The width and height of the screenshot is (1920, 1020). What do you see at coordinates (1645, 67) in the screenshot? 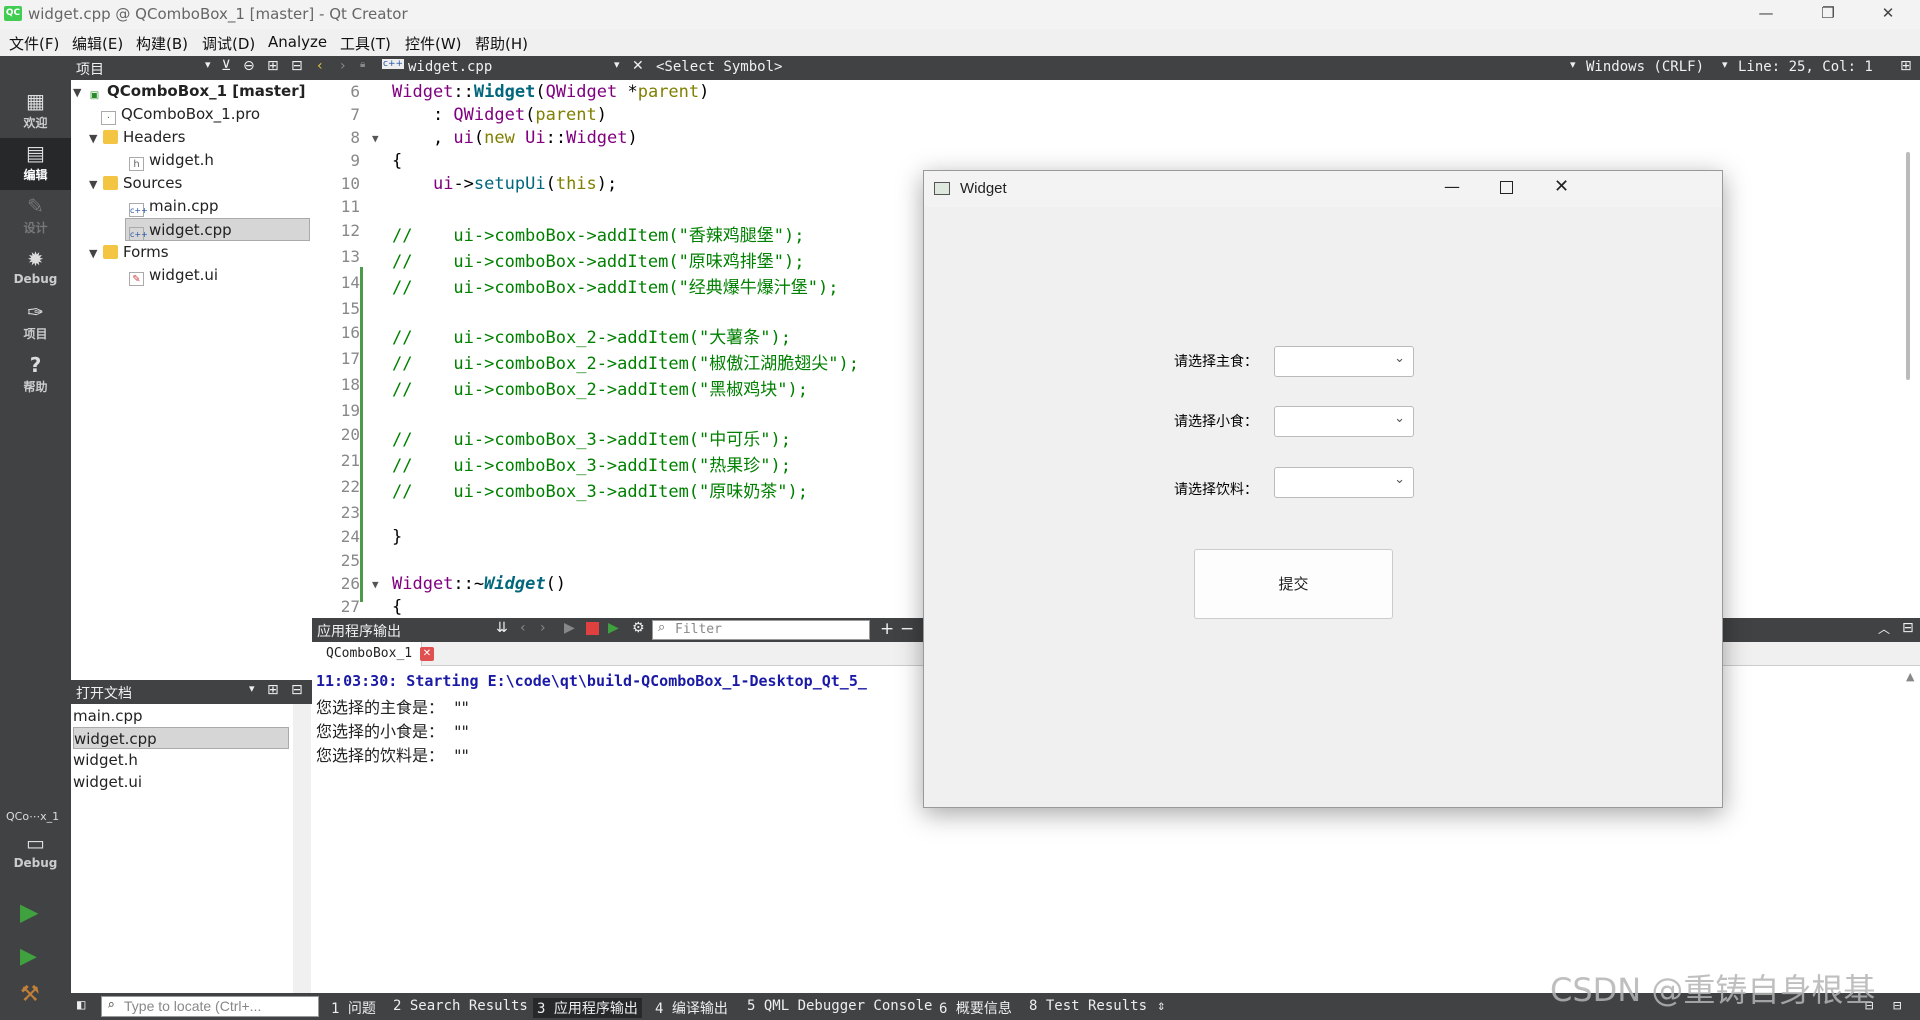
I see `line-ending: Windows (CRLF)` at bounding box center [1645, 67].